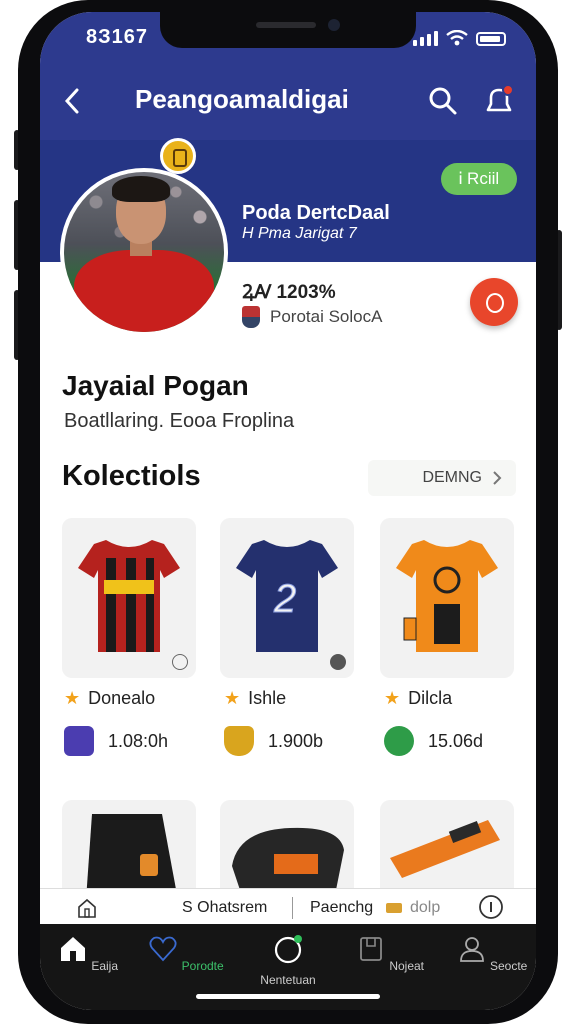 This screenshot has height=1024, width=576. I want to click on section-title: Kolectiols, so click(131, 476).